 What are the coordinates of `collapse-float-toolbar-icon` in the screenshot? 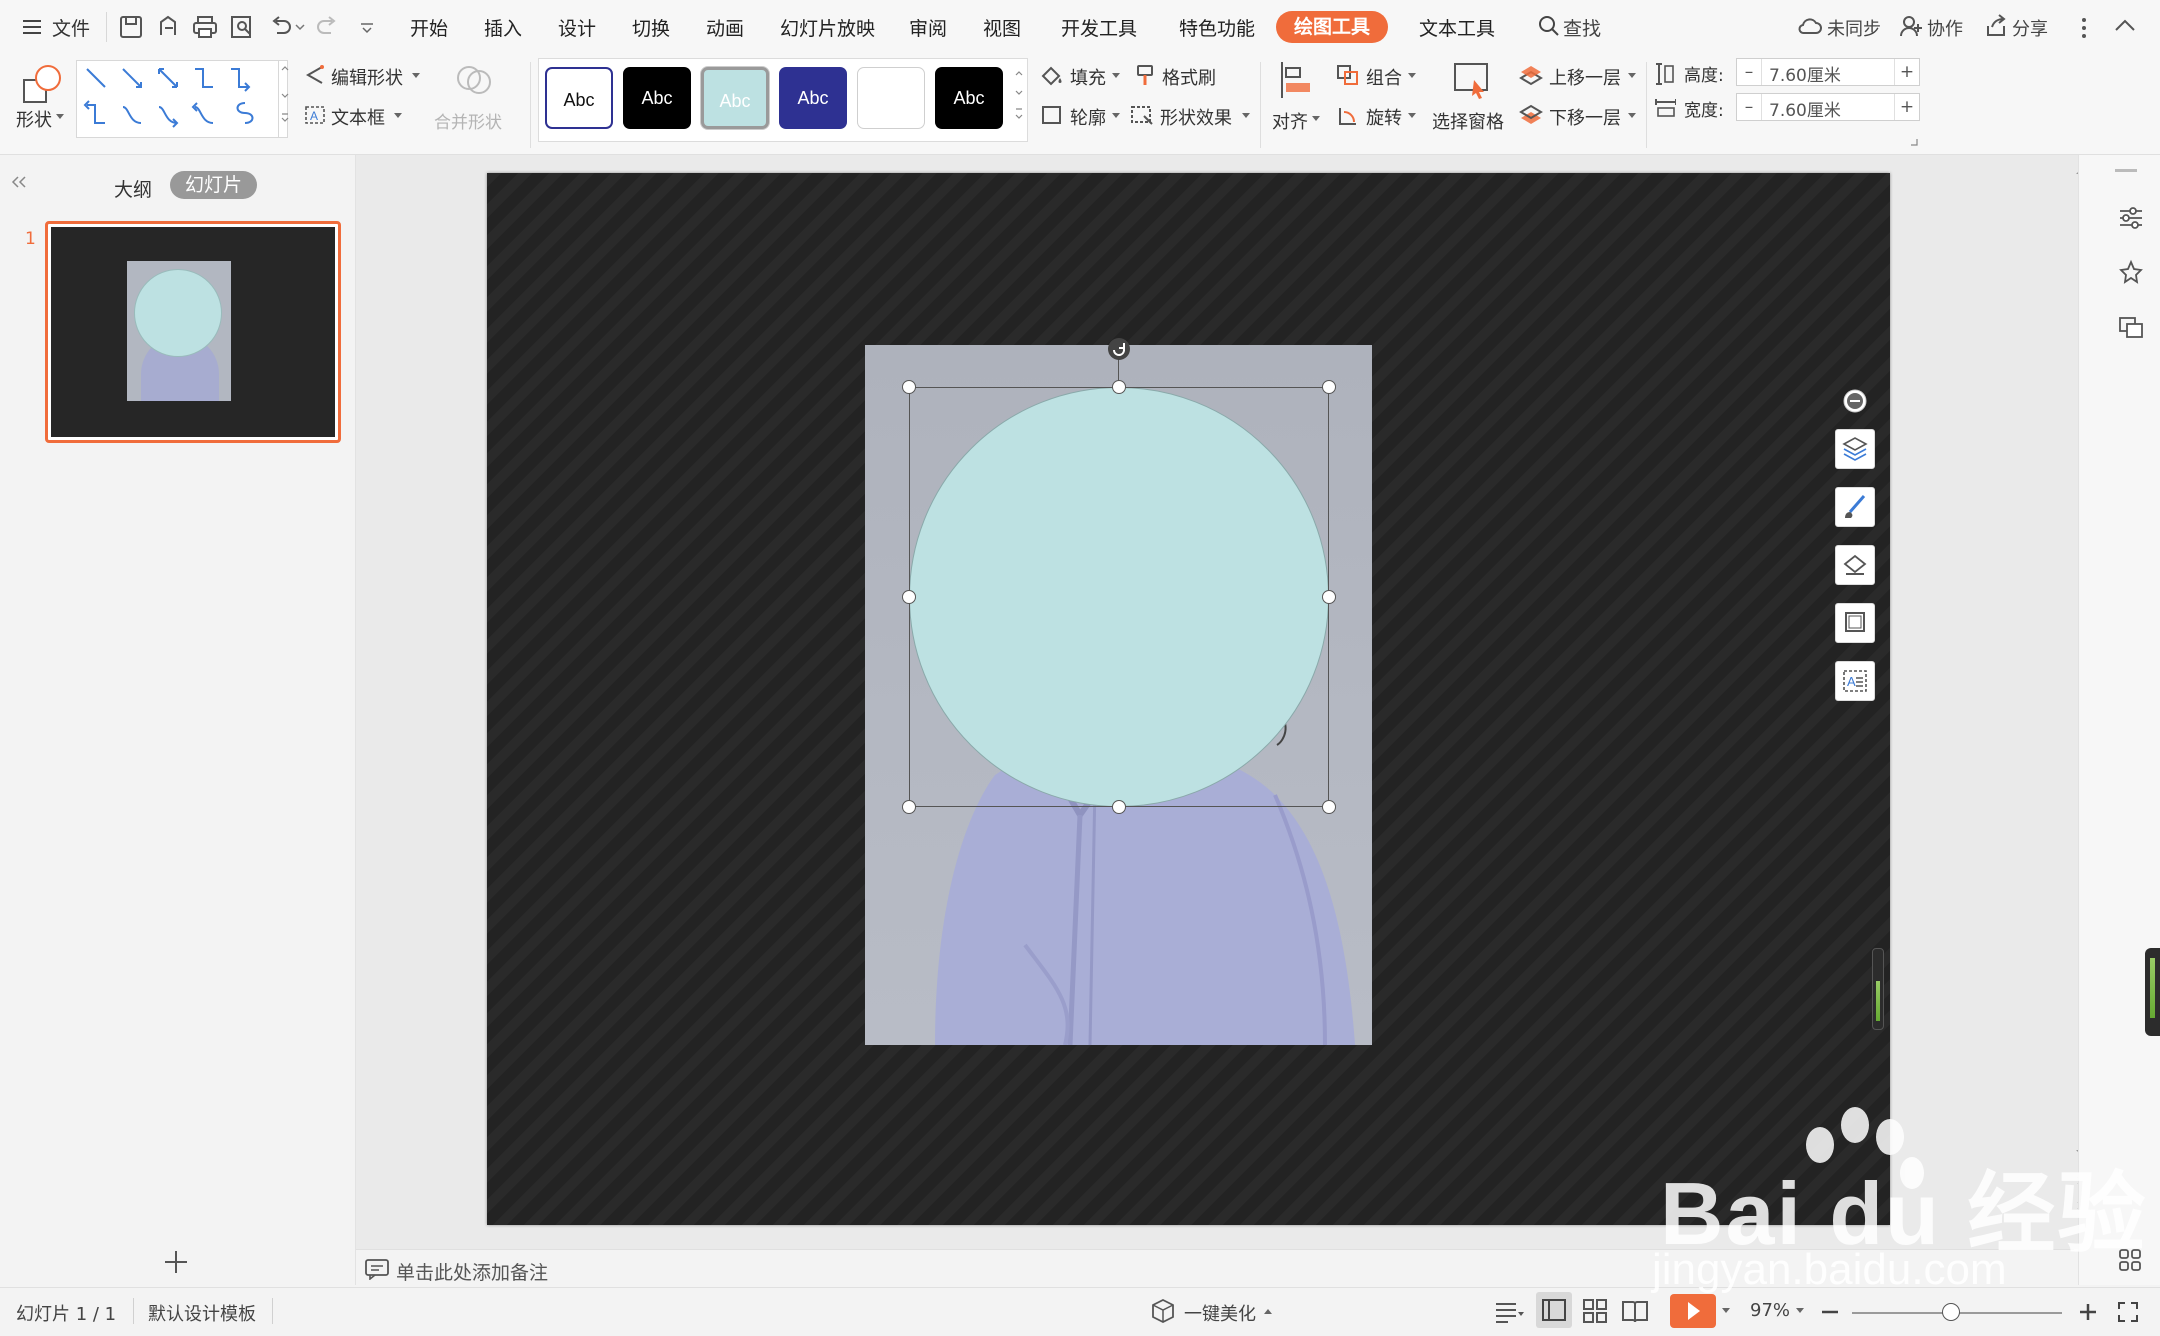 It's located at (1855, 401).